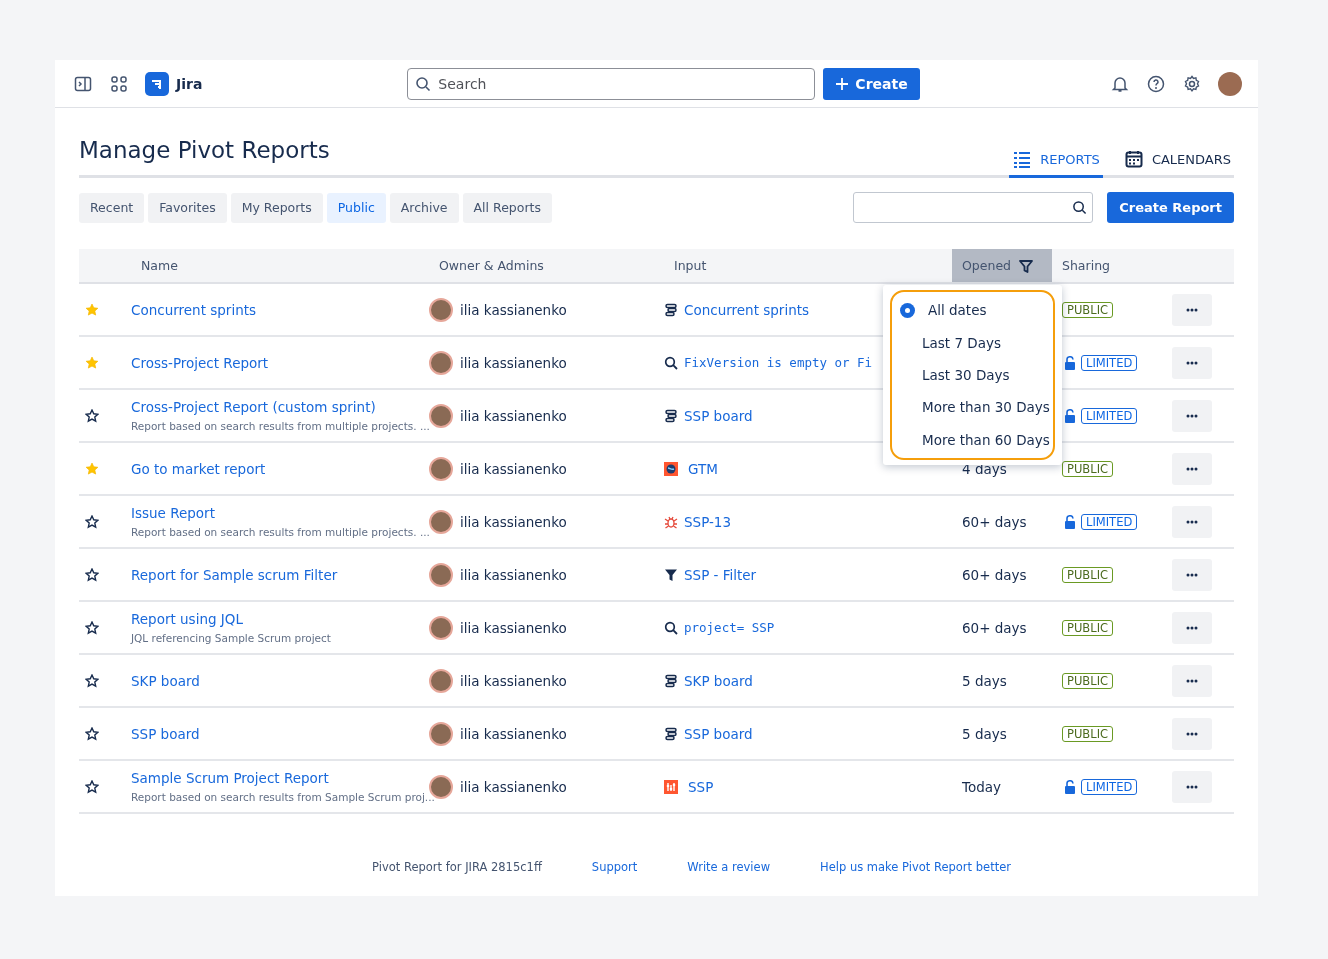 This screenshot has height=959, width=1328. What do you see at coordinates (275, 468) in the screenshot?
I see `report-link: Go to market report` at bounding box center [275, 468].